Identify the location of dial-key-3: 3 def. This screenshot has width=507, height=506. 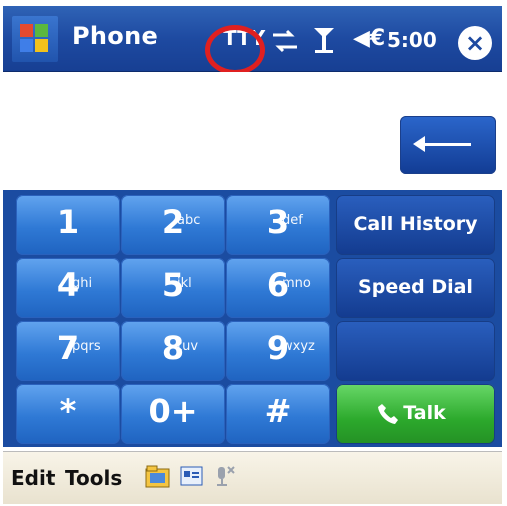
(278, 225).